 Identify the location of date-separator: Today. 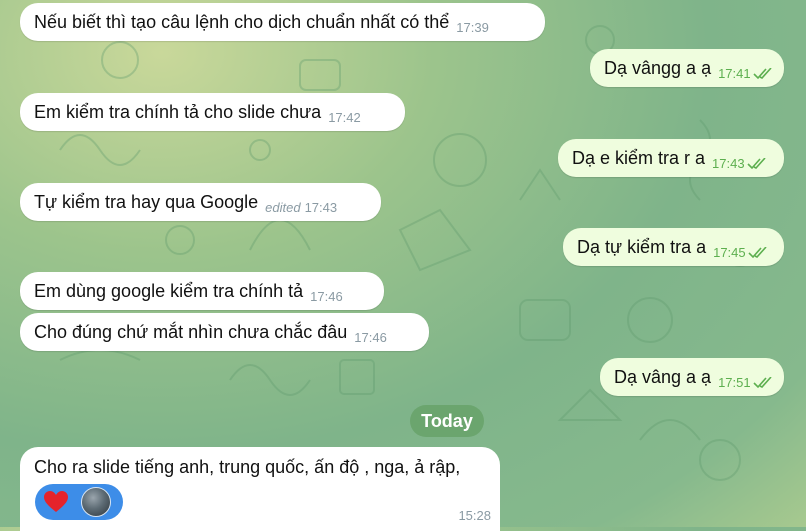
(447, 421).